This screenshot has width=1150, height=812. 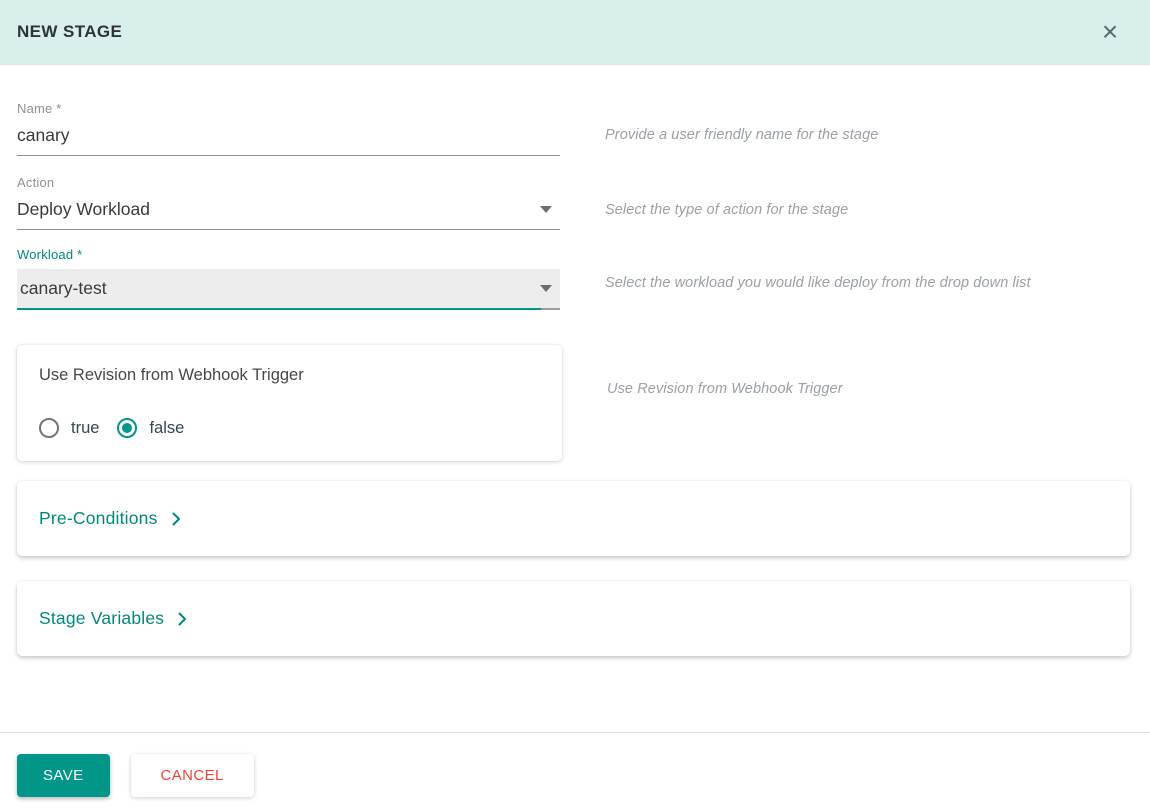 I want to click on webhook-helper-text: Use Revision from Webhook Trigger, so click(x=725, y=389).